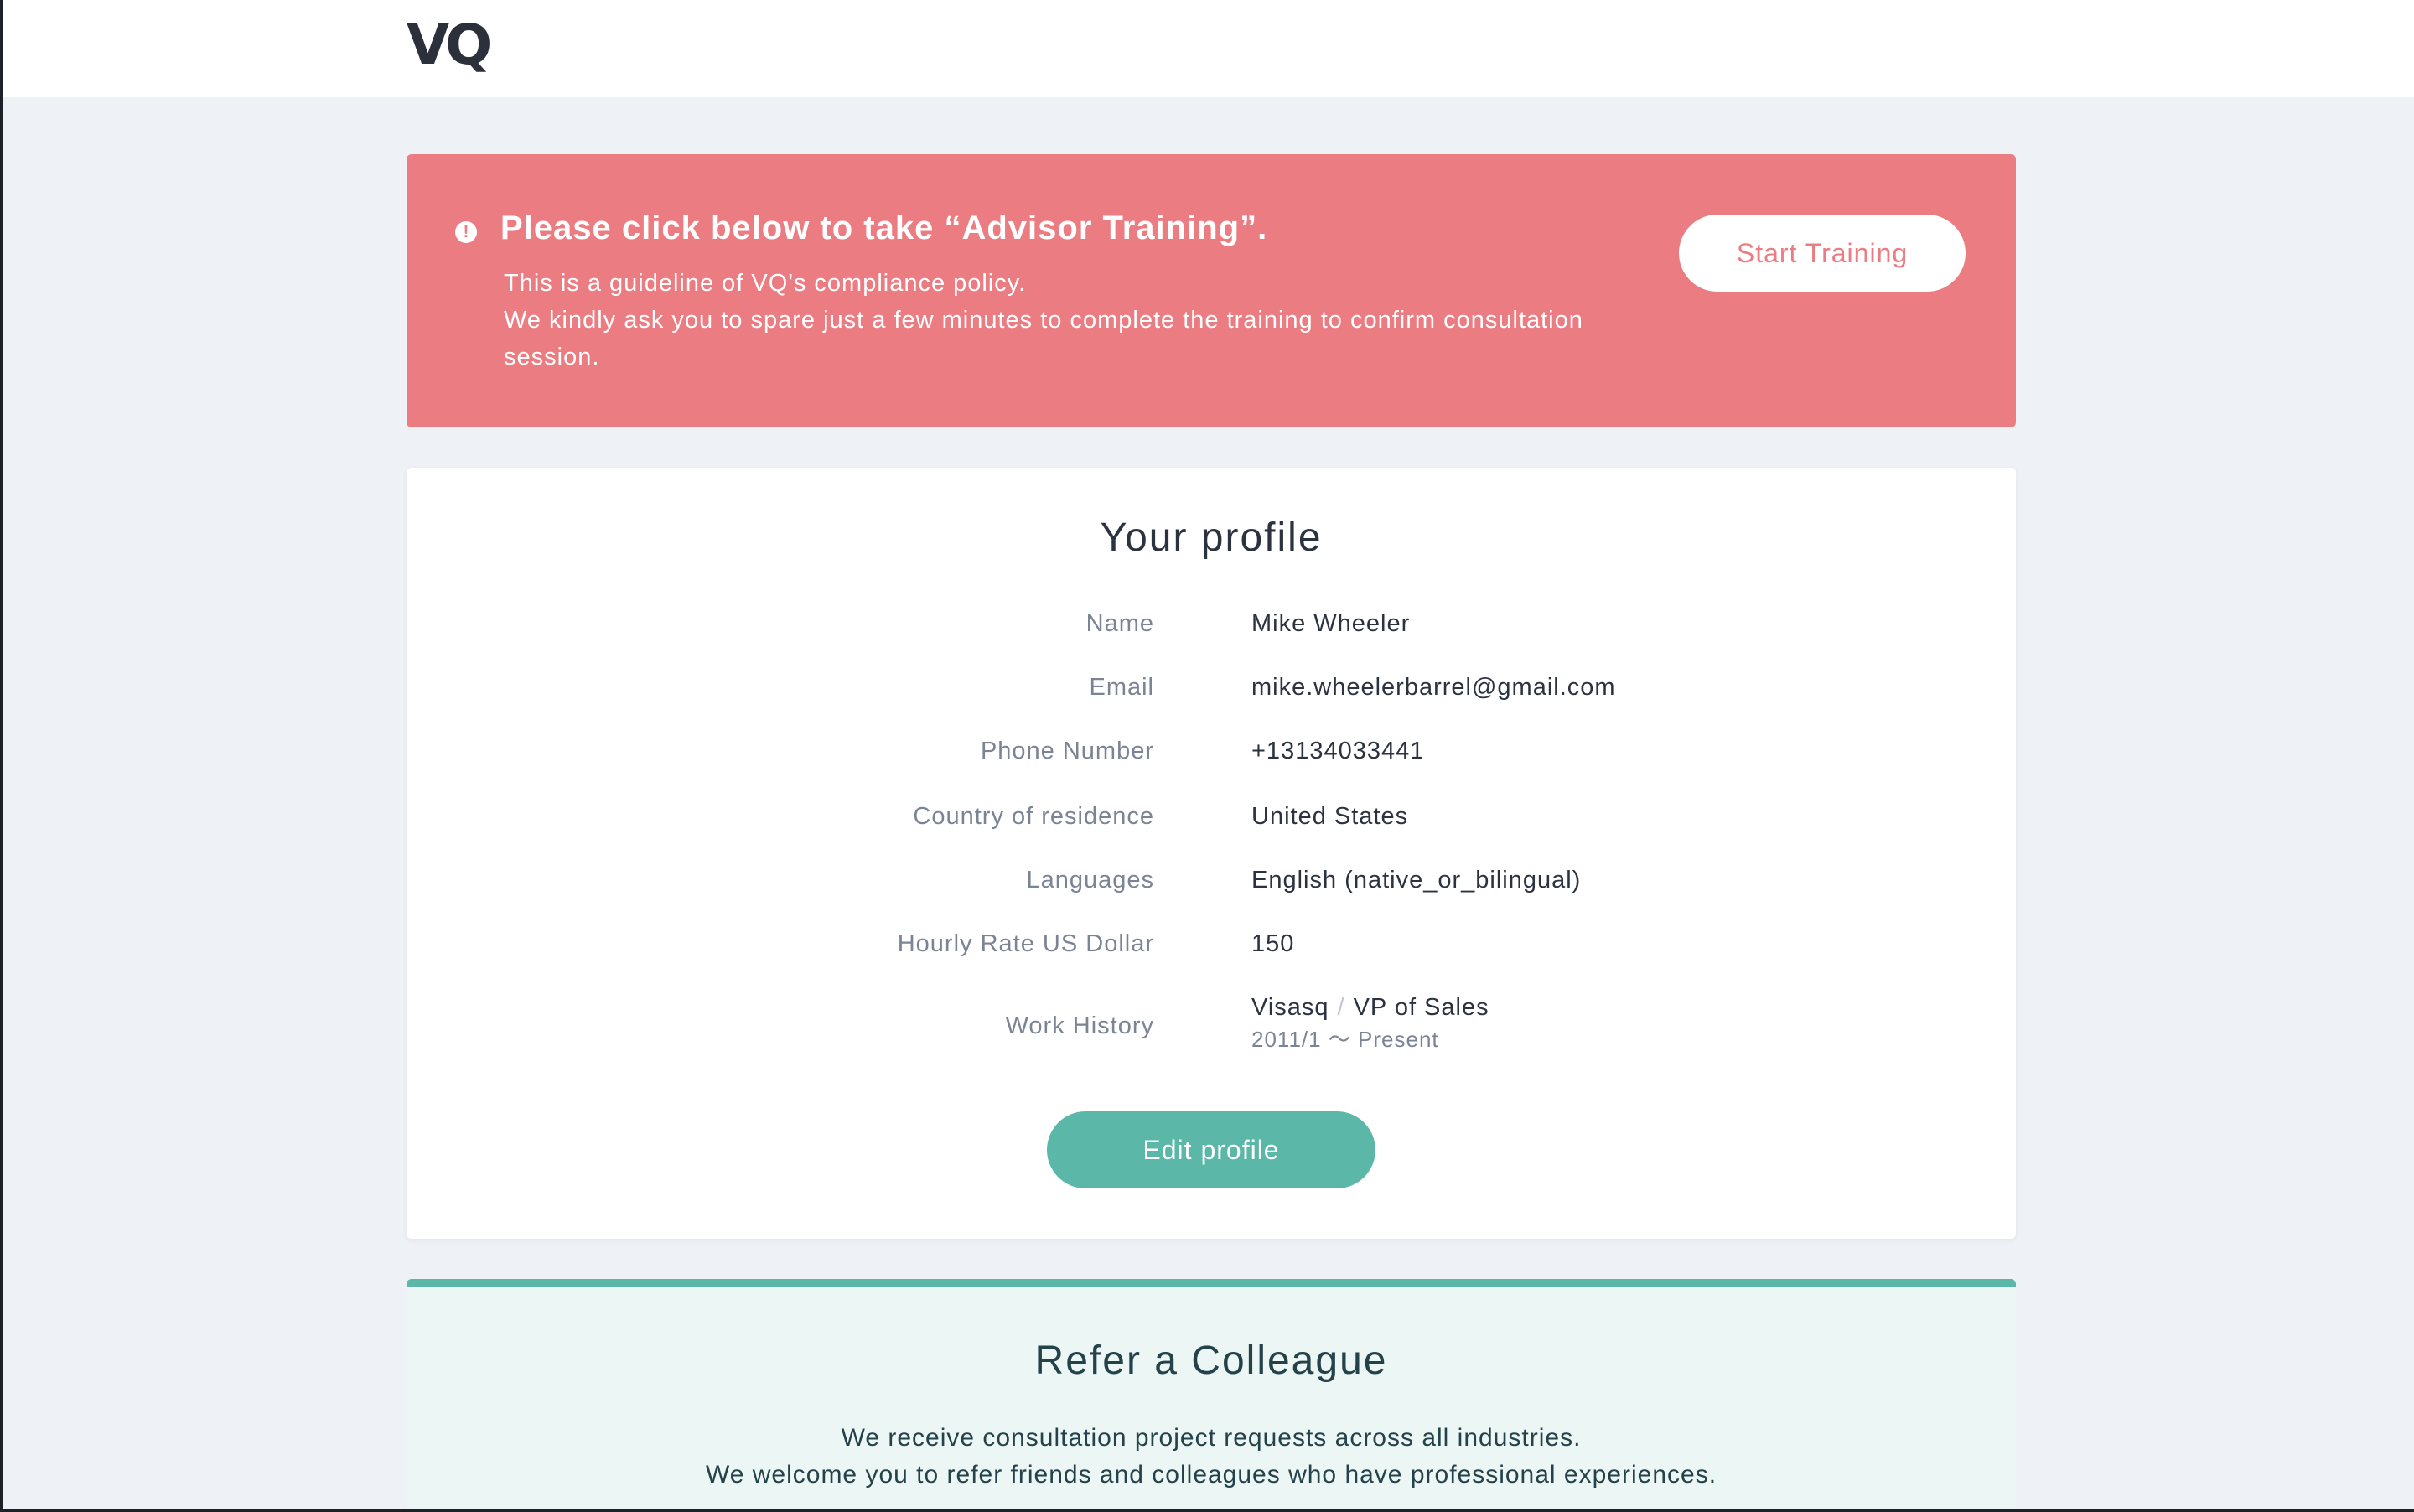  I want to click on top-bar: VQ, so click(1209, 48).